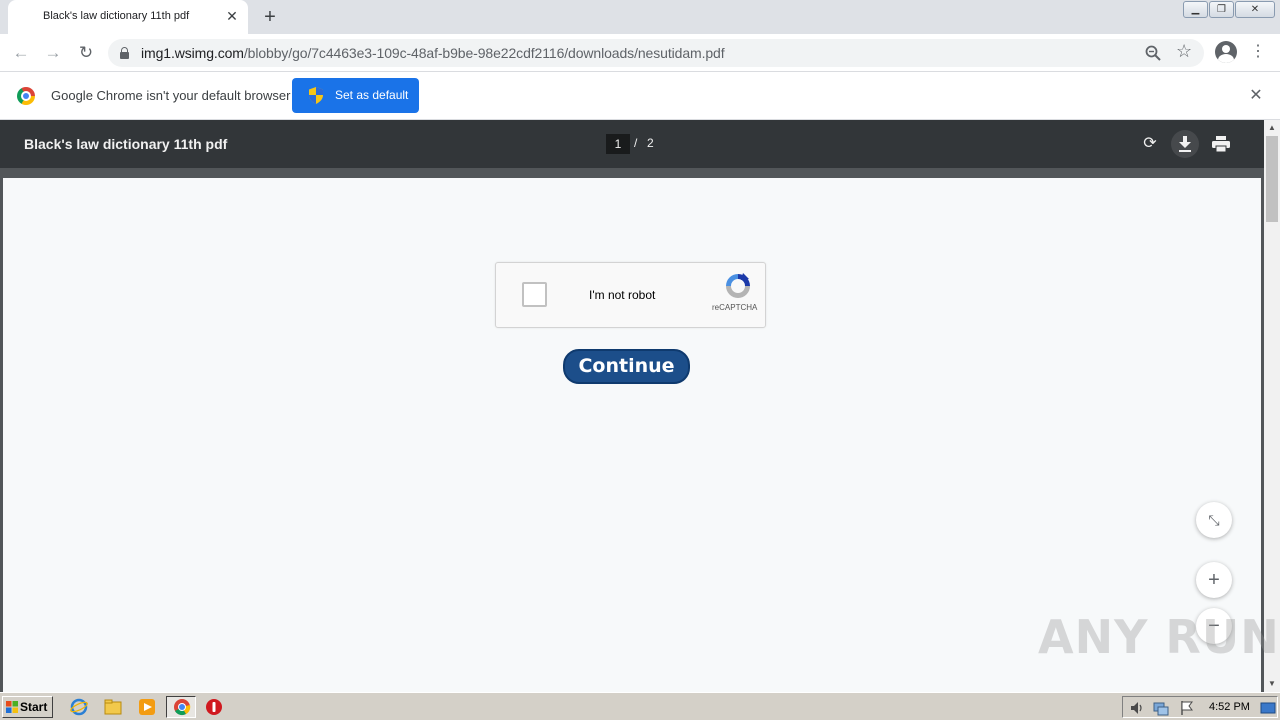 The height and width of the screenshot is (720, 1280). Describe the element at coordinates (270, 17) in the screenshot. I see `new-tab-icon: +` at that location.